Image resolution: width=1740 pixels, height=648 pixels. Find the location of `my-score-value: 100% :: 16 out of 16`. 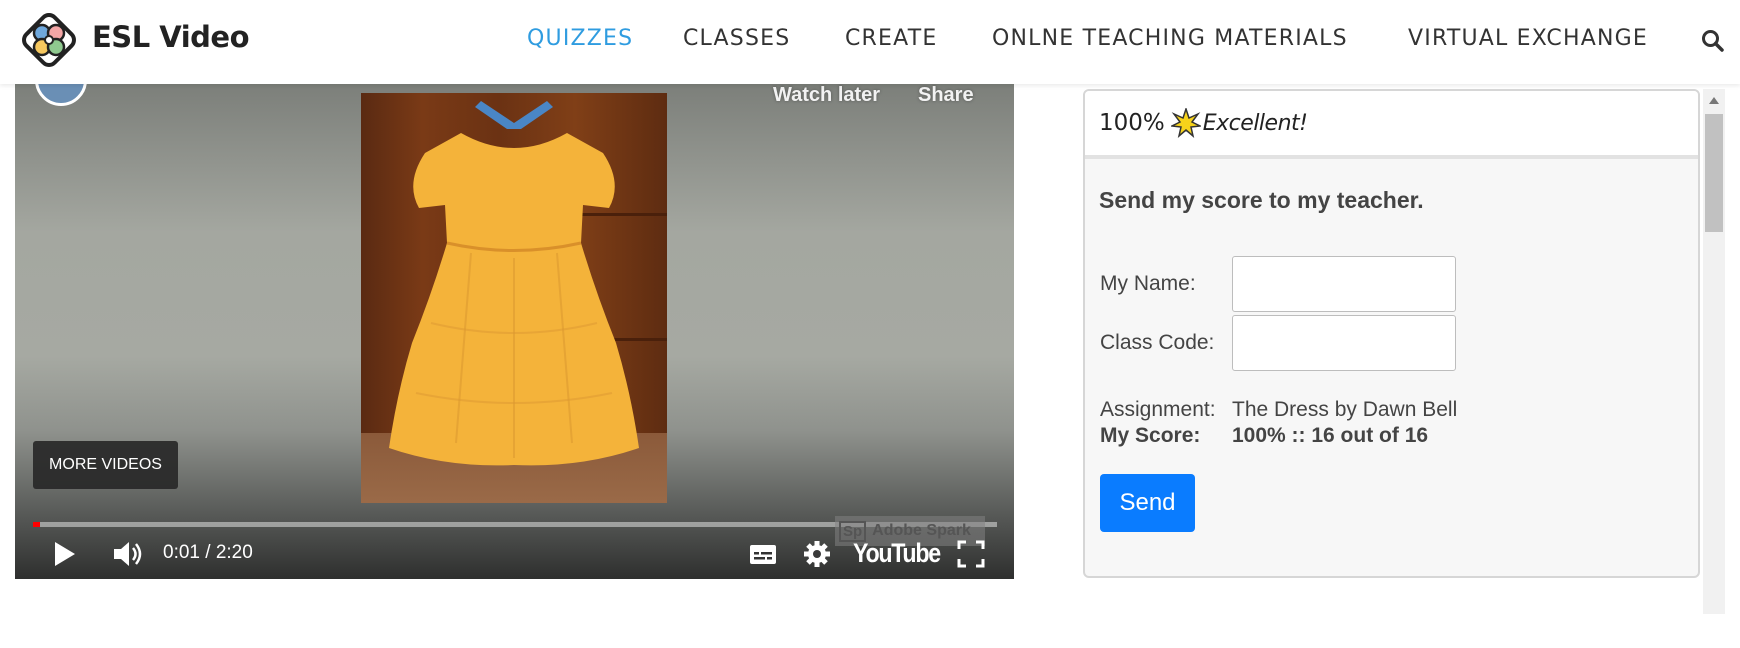

my-score-value: 100% :: 16 out of 16 is located at coordinates (1330, 435).